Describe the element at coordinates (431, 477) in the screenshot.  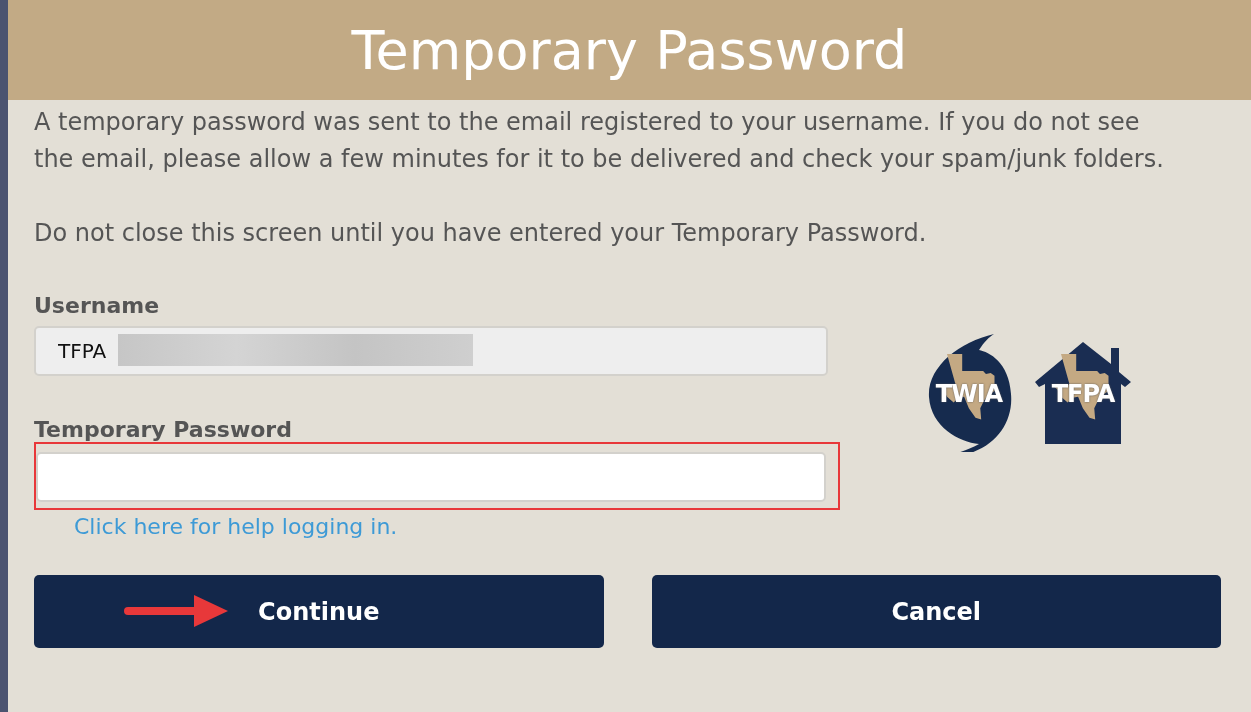
I see `input-field` at that location.